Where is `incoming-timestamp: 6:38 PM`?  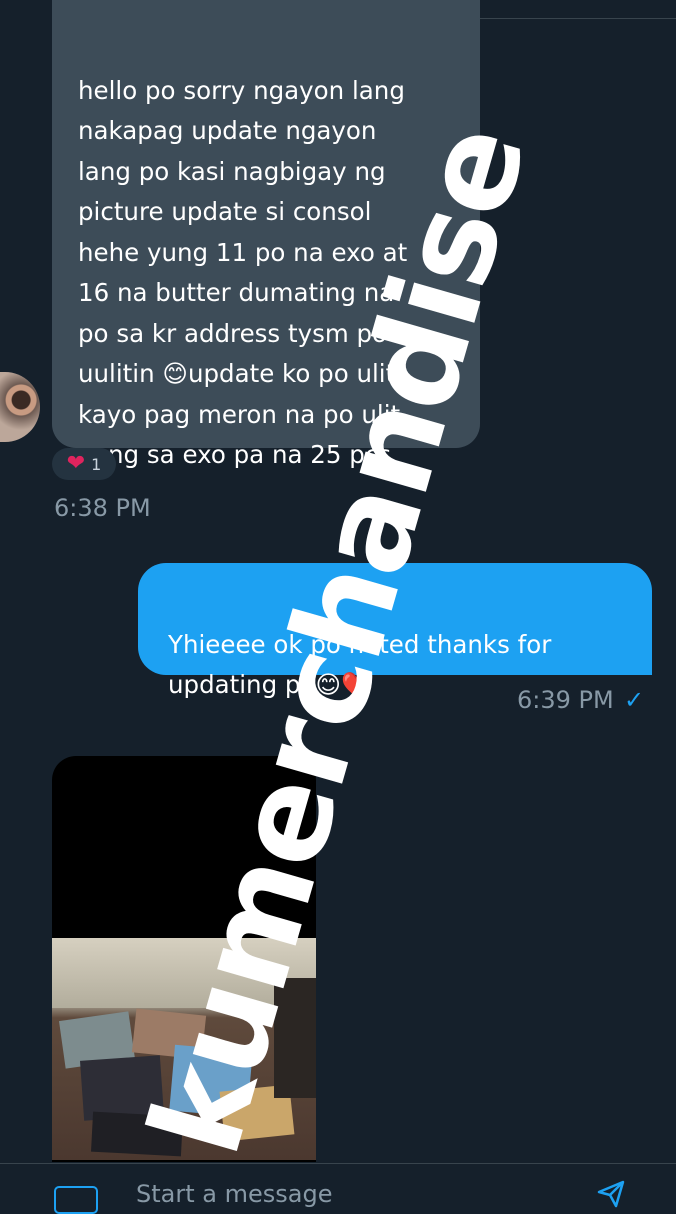 incoming-timestamp: 6:38 PM is located at coordinates (102, 508).